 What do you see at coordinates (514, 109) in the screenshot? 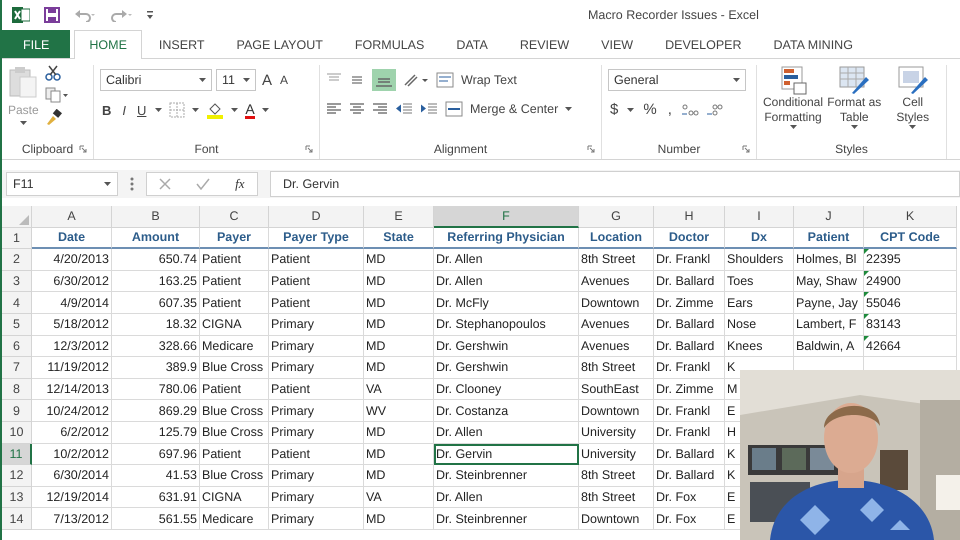
I see `merge-center-button: Merge & Center` at bounding box center [514, 109].